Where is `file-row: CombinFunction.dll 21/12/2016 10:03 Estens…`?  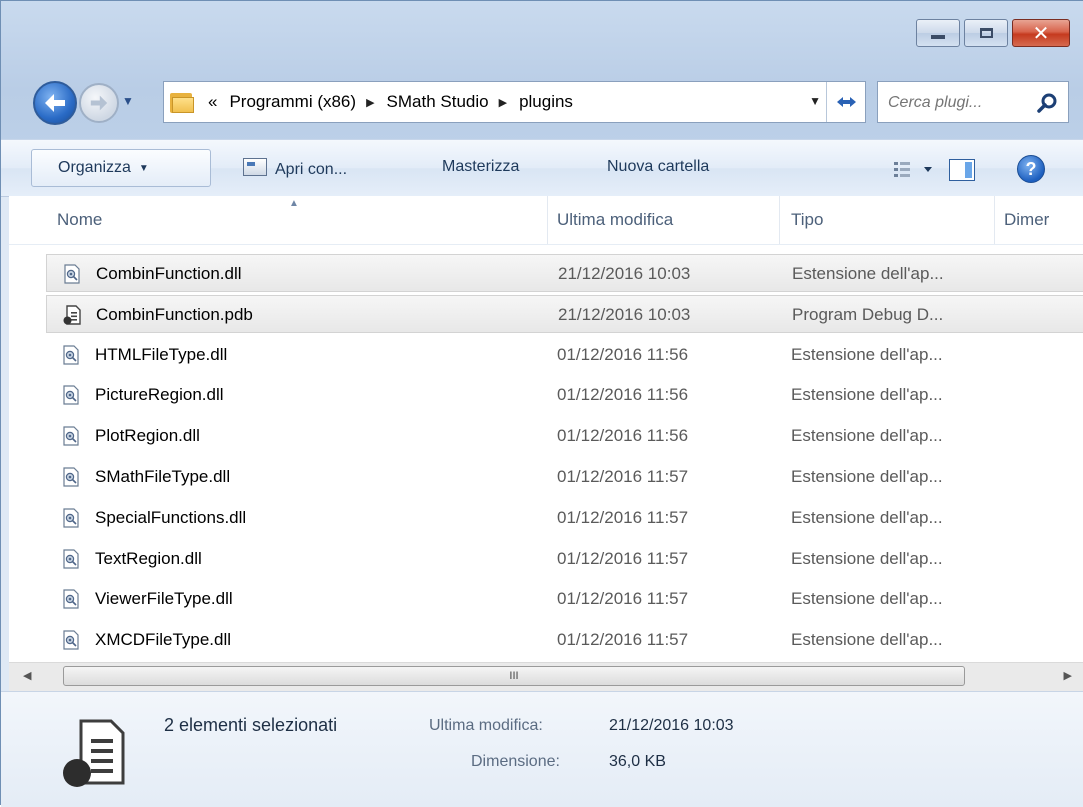
file-row: CombinFunction.dll 21/12/2016 10:03 Estens… is located at coordinates (564, 273).